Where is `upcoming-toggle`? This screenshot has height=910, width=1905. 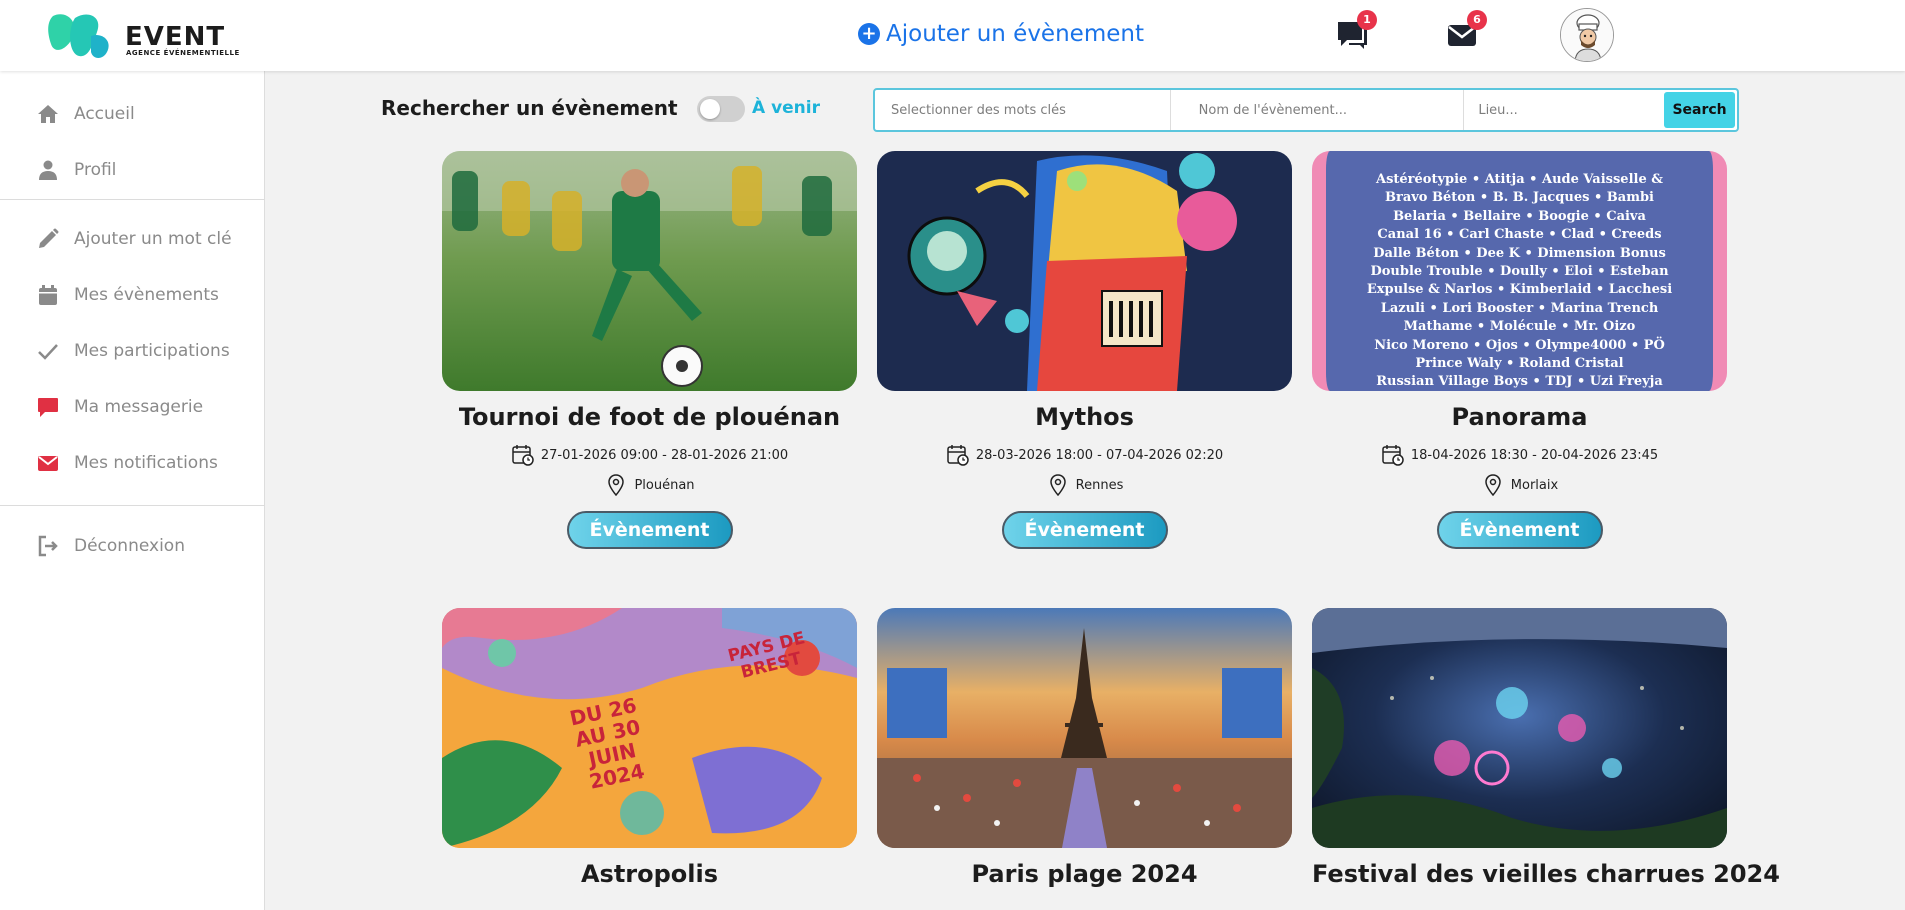 upcoming-toggle is located at coordinates (721, 109).